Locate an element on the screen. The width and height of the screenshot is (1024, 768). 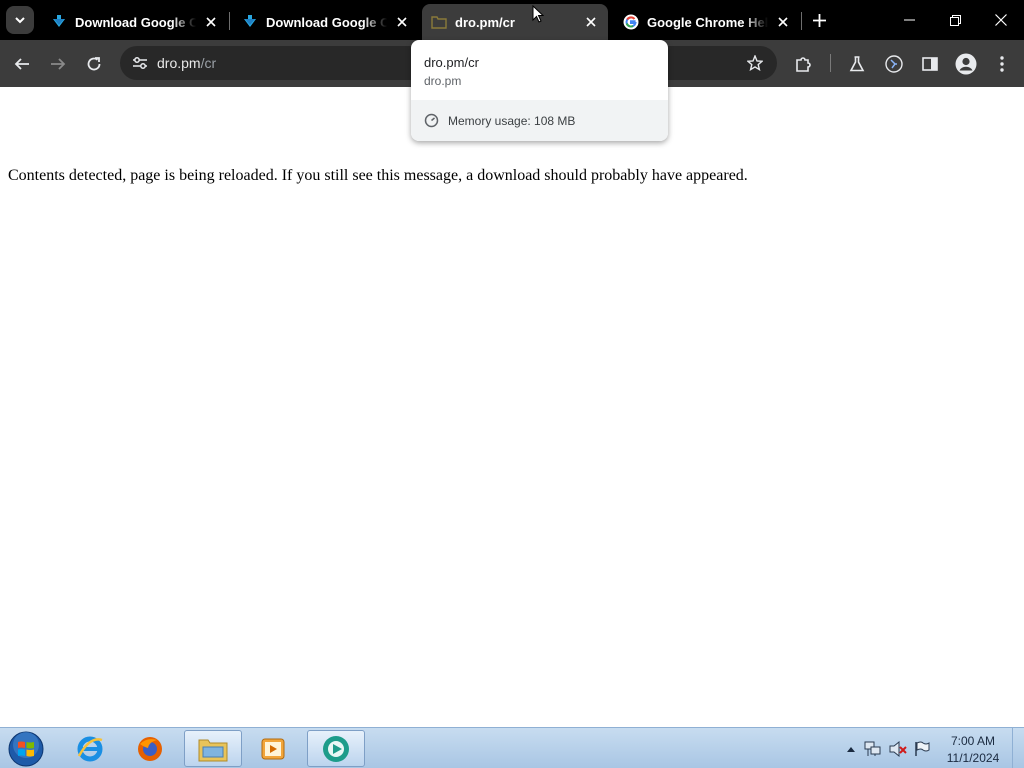
app-icon is located at coordinates (336, 748).